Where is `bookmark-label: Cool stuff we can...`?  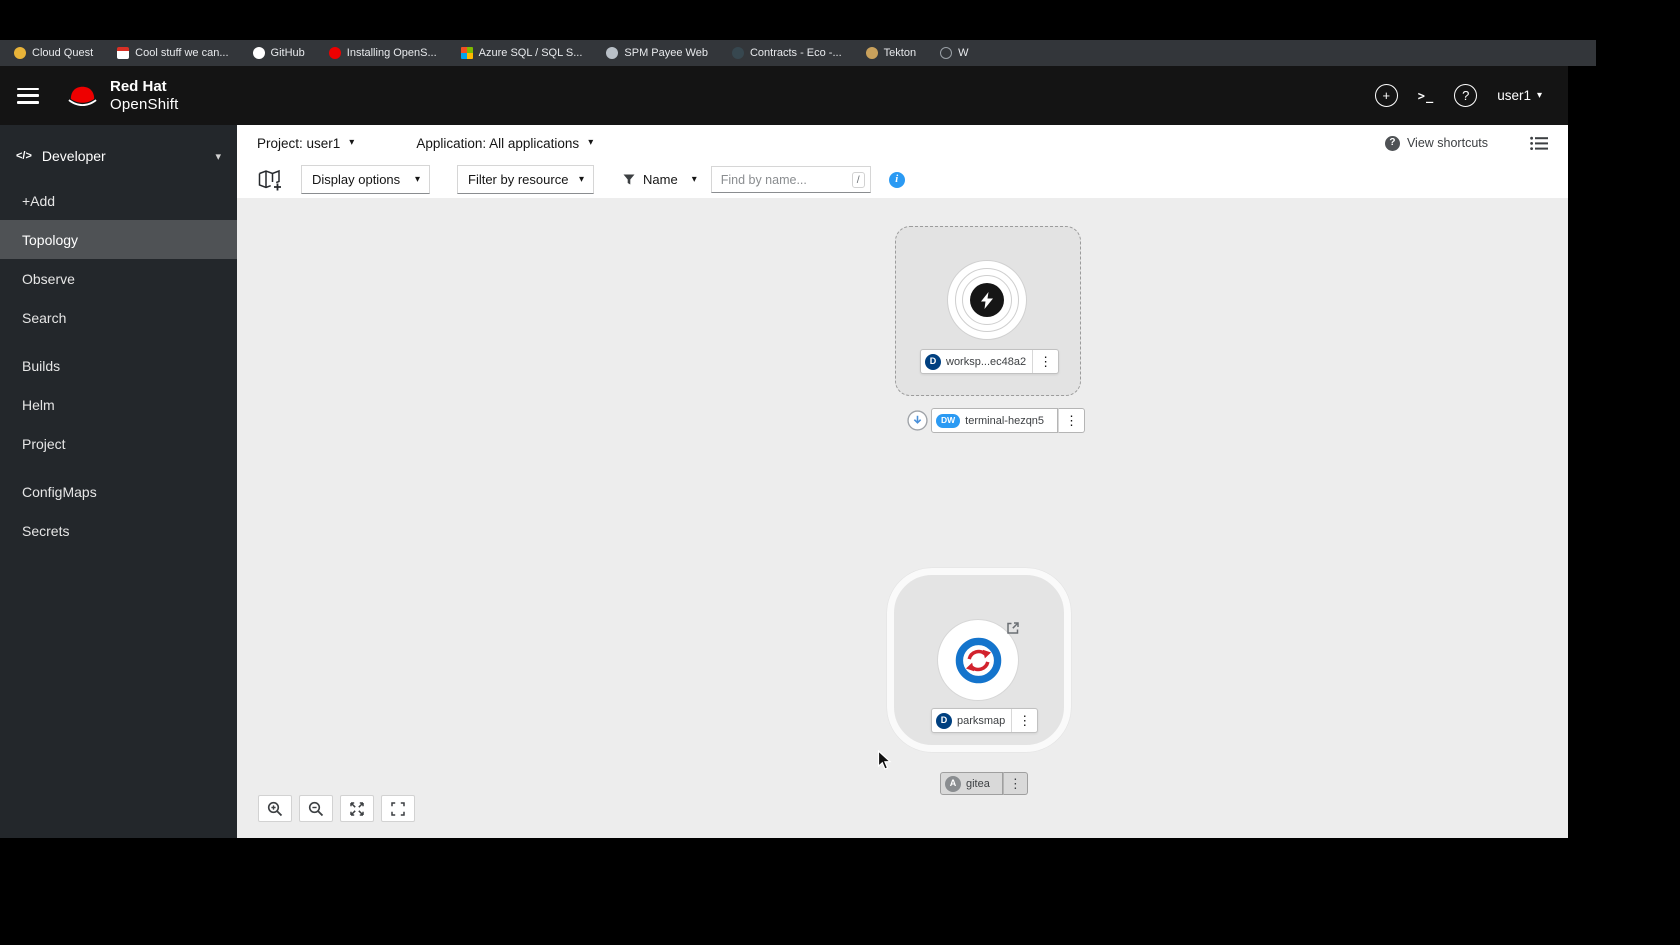
bookmark-label: Cool stuff we can... is located at coordinates (182, 53).